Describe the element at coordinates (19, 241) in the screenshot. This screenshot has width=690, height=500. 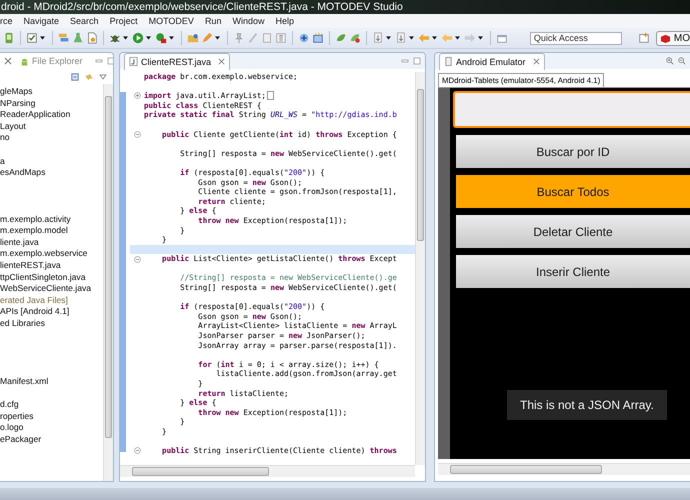
I see `tree-item: liente.java` at that location.